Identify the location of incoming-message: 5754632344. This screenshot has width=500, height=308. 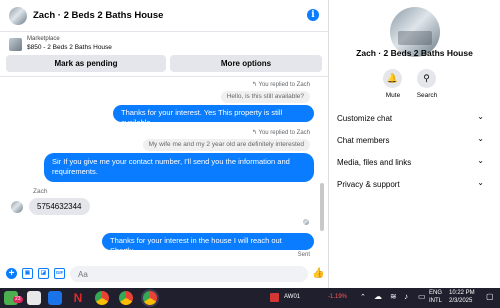
(59, 206).